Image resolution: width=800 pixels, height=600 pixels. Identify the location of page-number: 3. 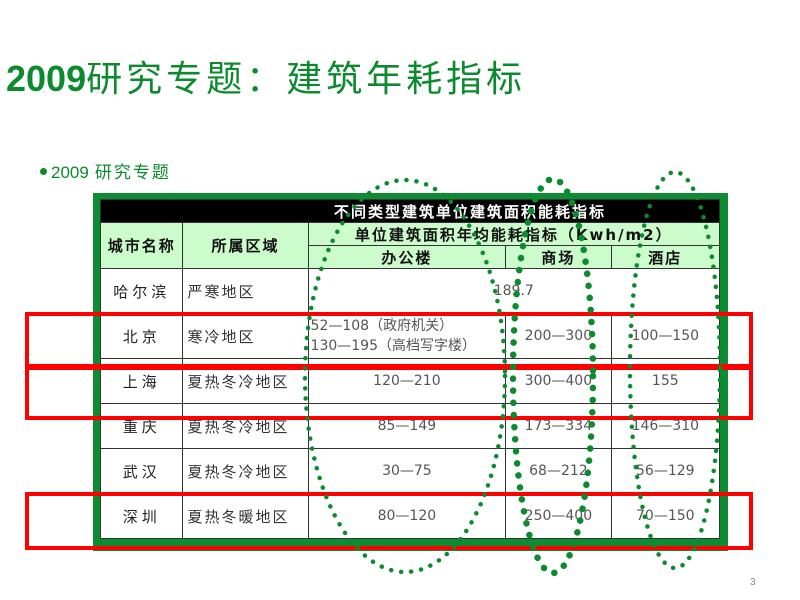
(753, 582).